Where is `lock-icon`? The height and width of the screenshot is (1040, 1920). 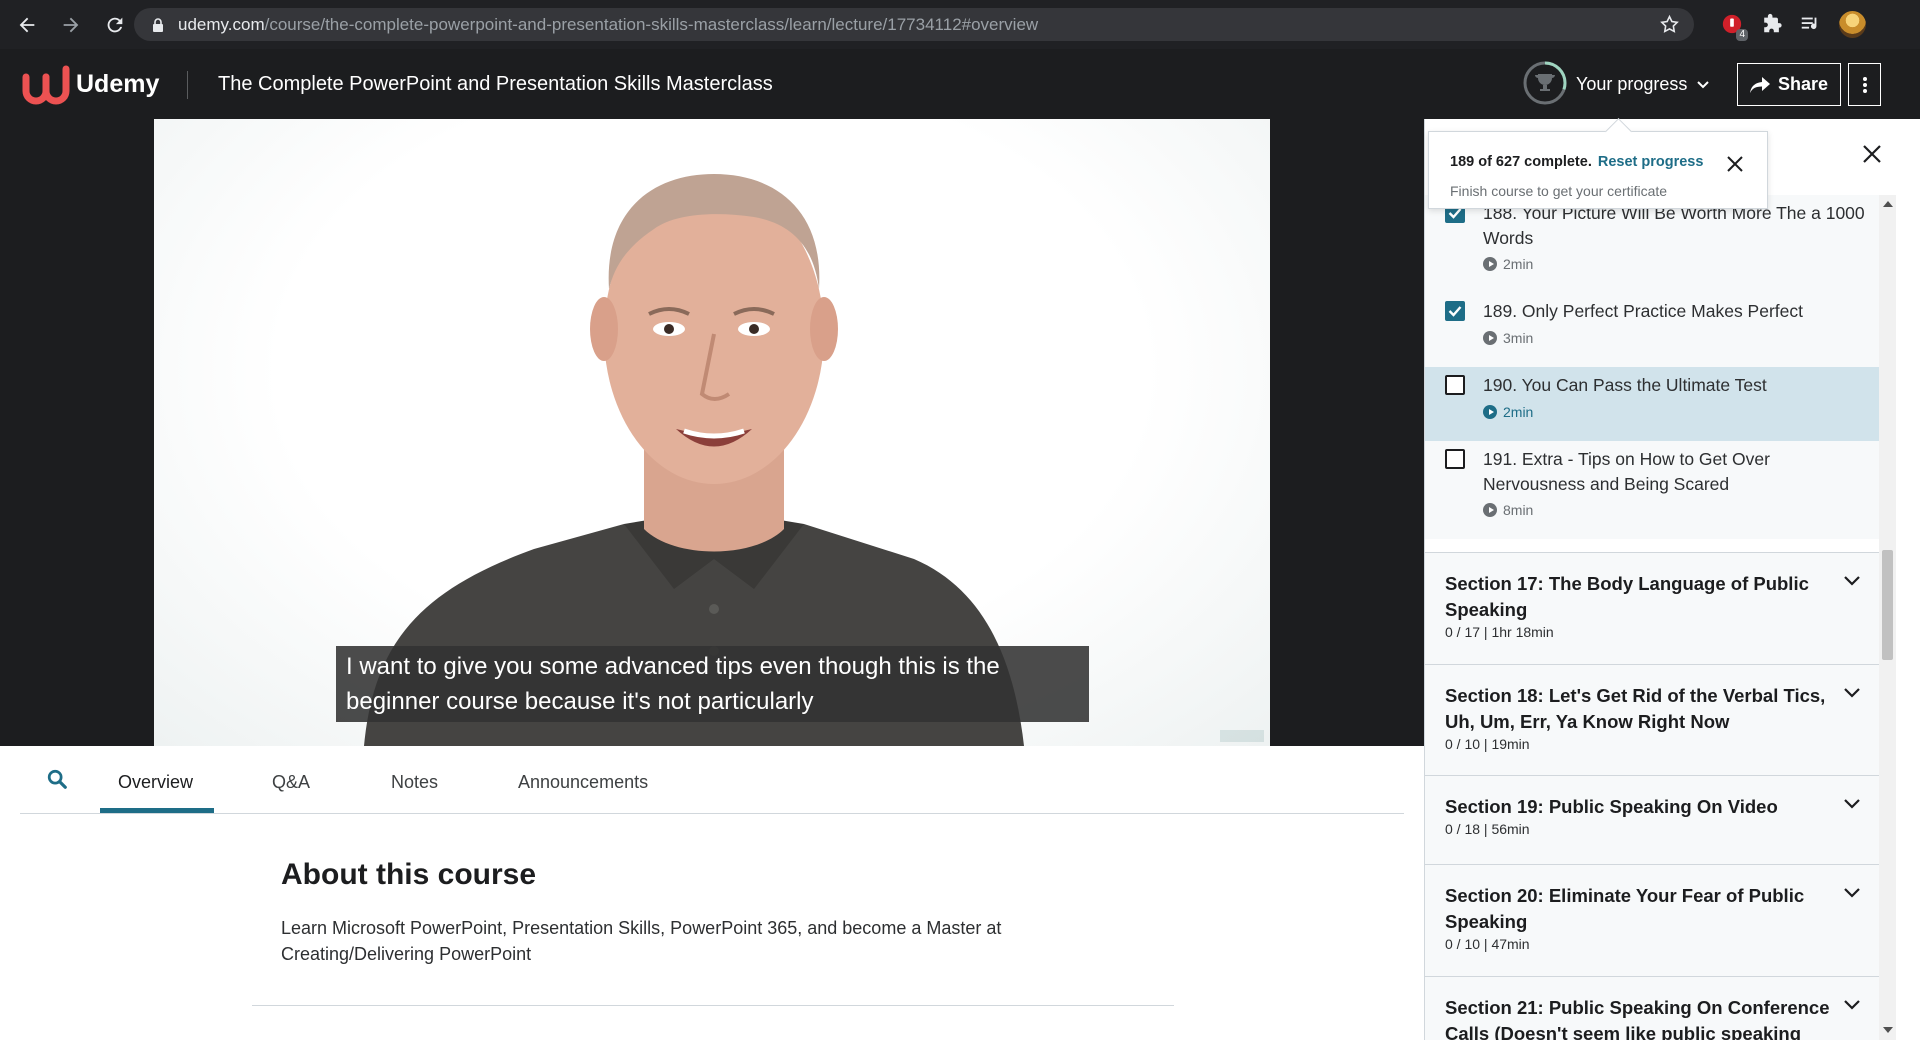 lock-icon is located at coordinates (158, 24).